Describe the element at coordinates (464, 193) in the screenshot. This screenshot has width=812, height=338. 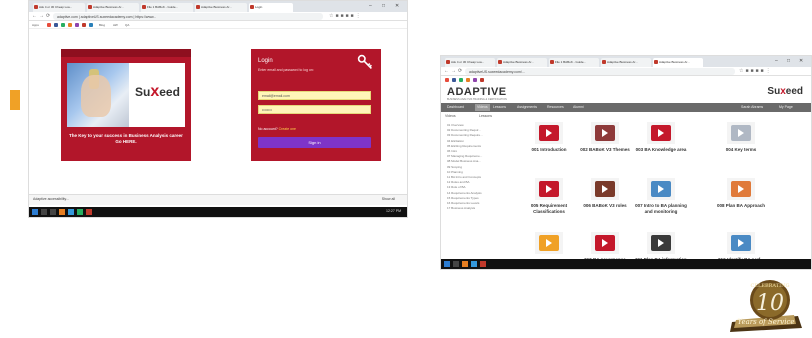
I see `sidebar-video-item: 14 Requirements Analysis` at that location.